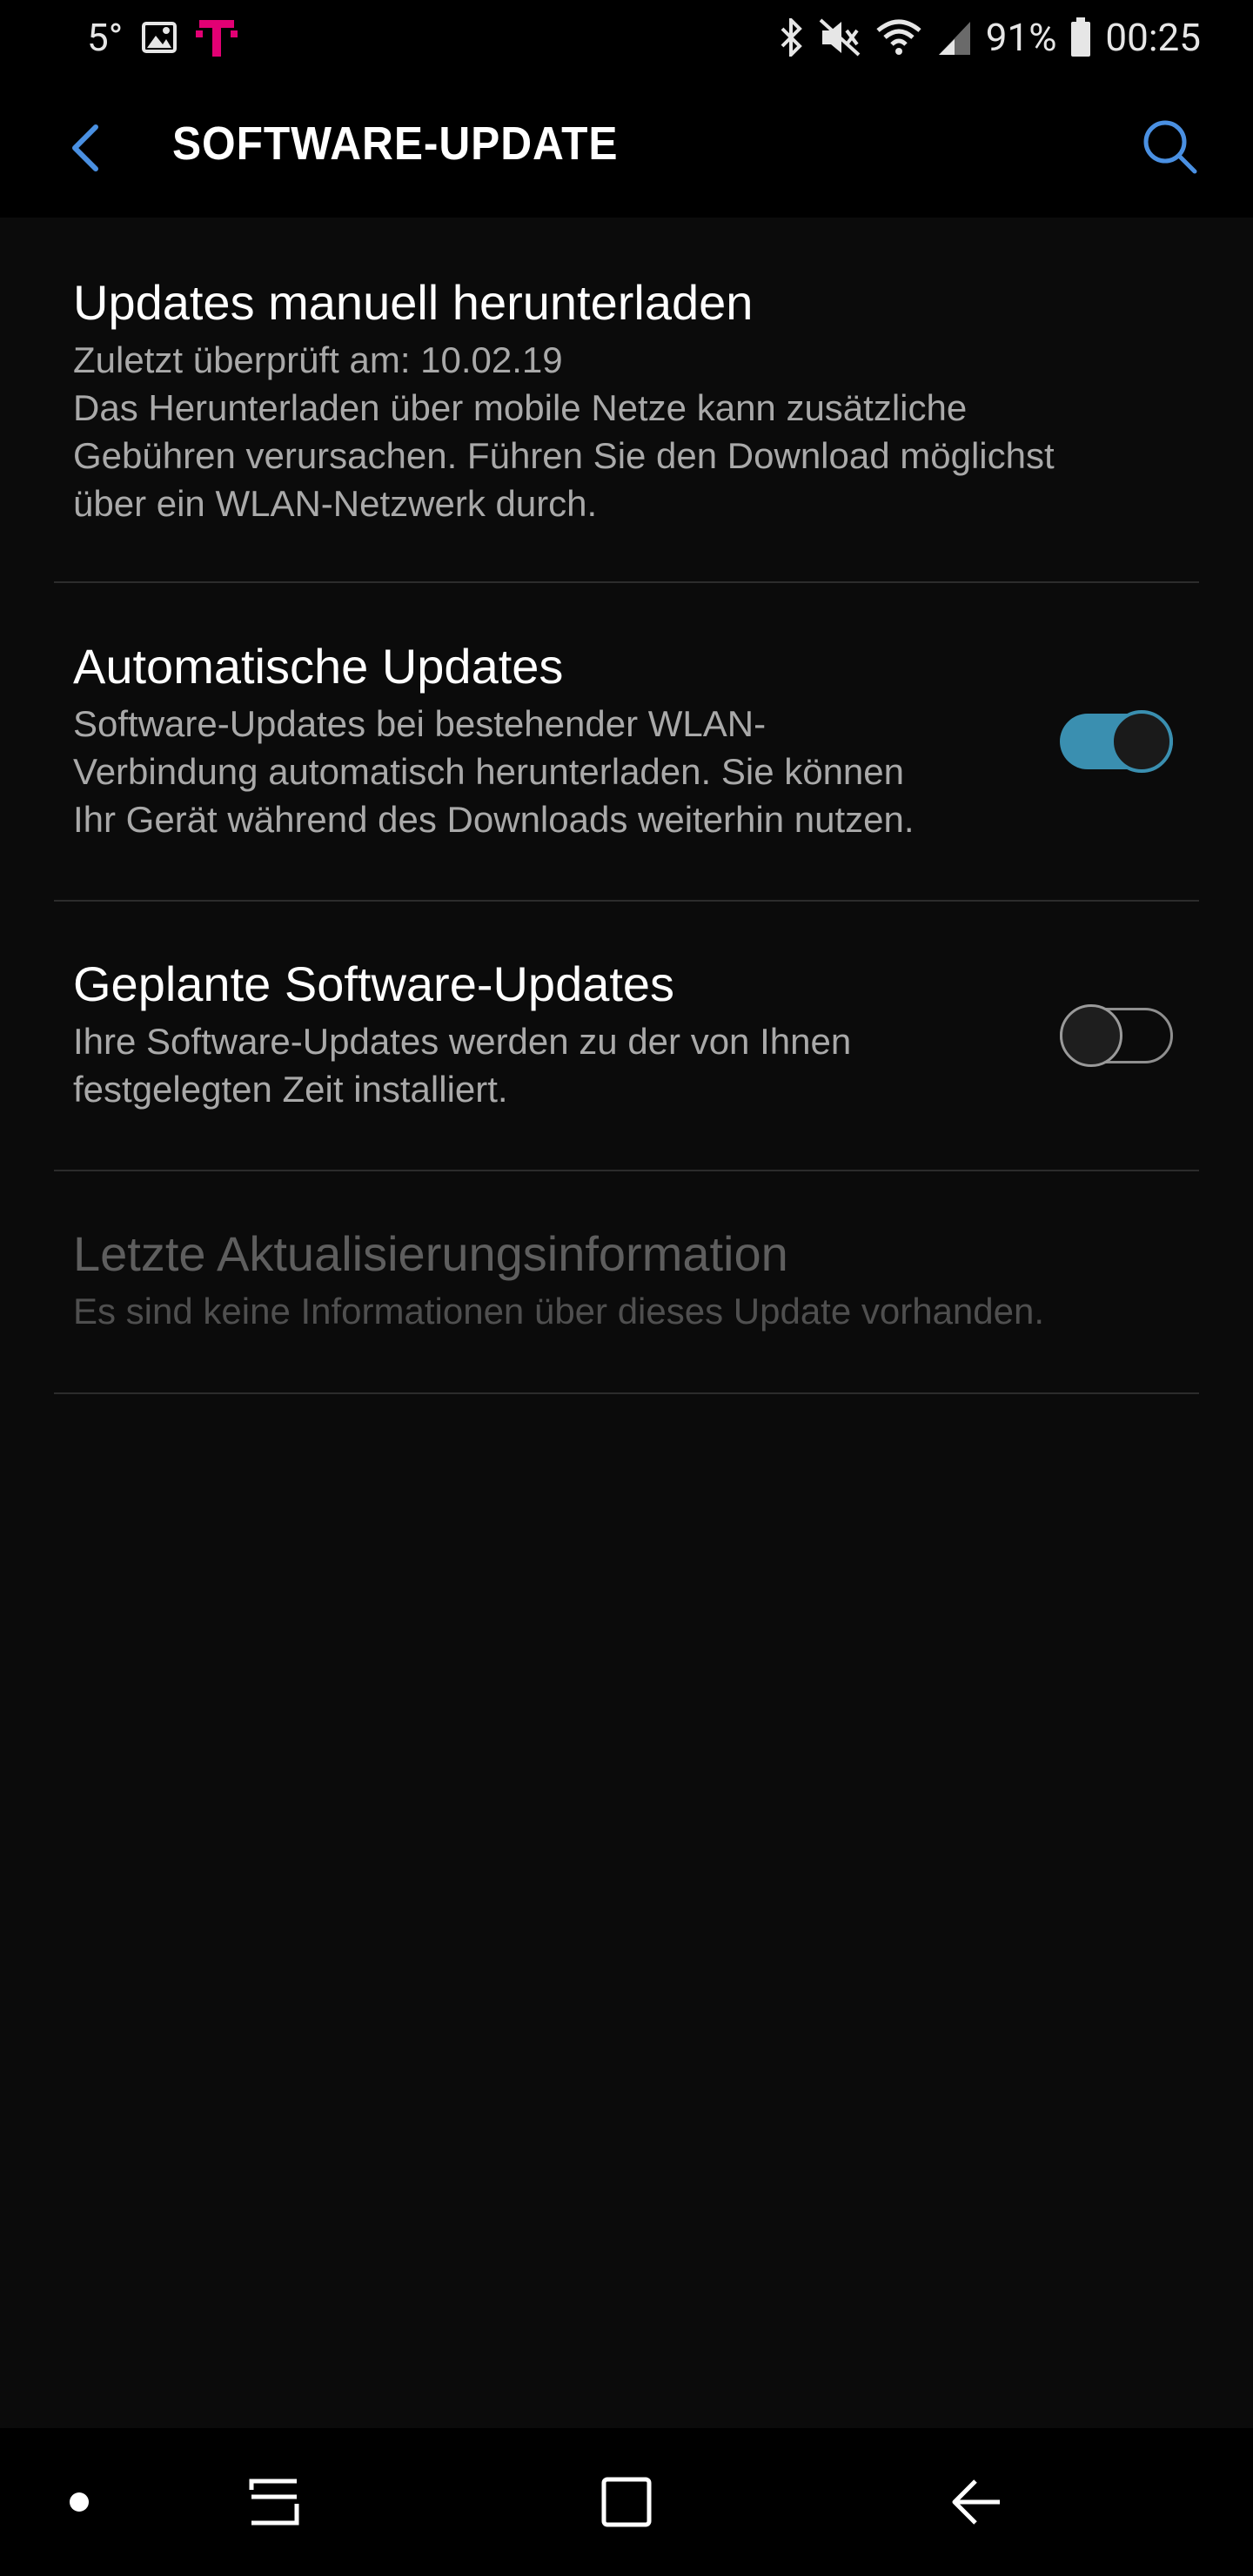  What do you see at coordinates (420, 724) in the screenshot?
I see `item-subtitle-line: Software-Updates bei bestehender WLAN-` at bounding box center [420, 724].